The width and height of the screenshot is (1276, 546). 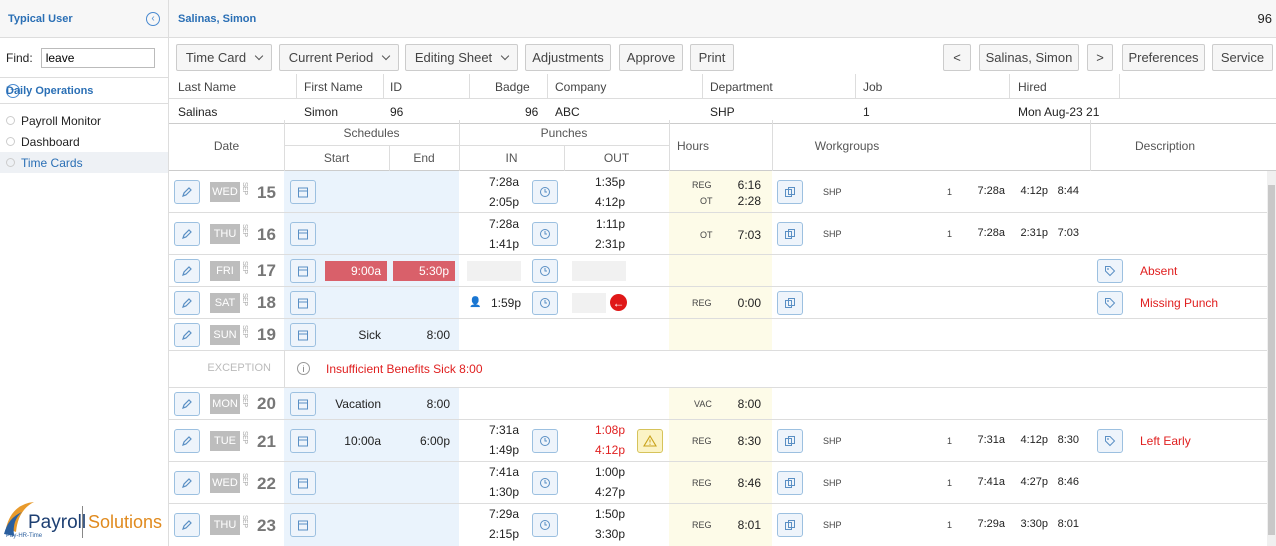 What do you see at coordinates (369, 335) in the screenshot?
I see `schedule-start: Sick` at bounding box center [369, 335].